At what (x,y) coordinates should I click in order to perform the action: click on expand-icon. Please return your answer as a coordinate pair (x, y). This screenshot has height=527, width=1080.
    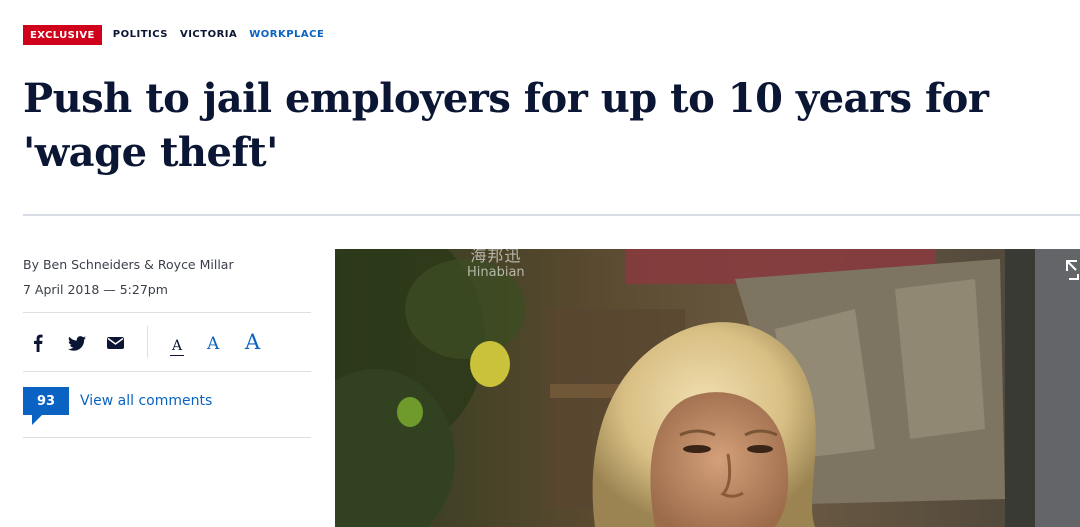
    Looking at the image, I should click on (1073, 270).